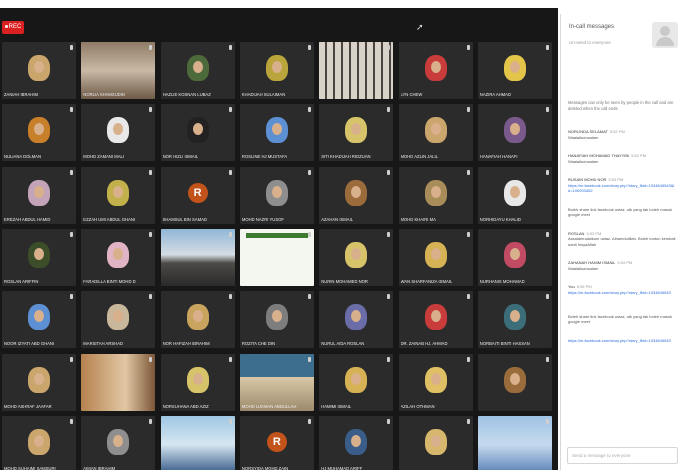 The width and height of the screenshot is (687, 473). I want to click on participant-tile: Zaniah Ibrahim, so click(39, 70).